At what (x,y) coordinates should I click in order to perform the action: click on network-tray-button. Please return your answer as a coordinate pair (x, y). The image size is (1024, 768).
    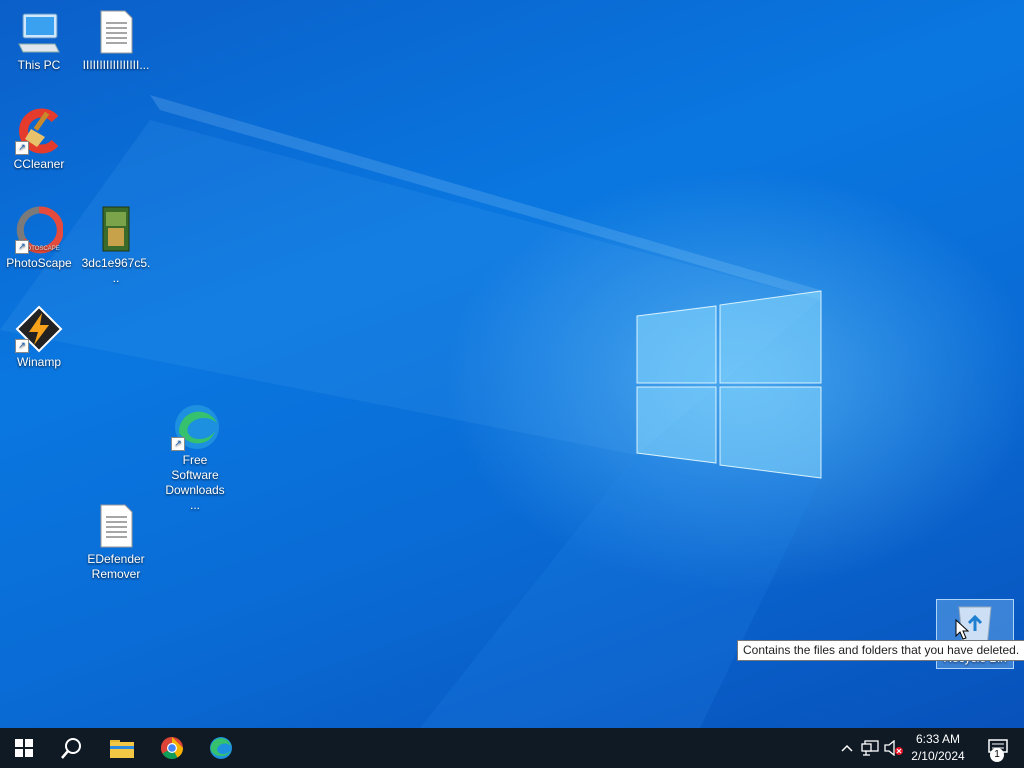
    Looking at the image, I should click on (870, 748).